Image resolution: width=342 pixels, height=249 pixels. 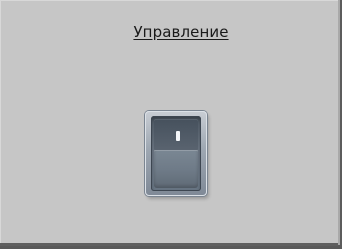 I want to click on switch-on-side, so click(x=176, y=134).